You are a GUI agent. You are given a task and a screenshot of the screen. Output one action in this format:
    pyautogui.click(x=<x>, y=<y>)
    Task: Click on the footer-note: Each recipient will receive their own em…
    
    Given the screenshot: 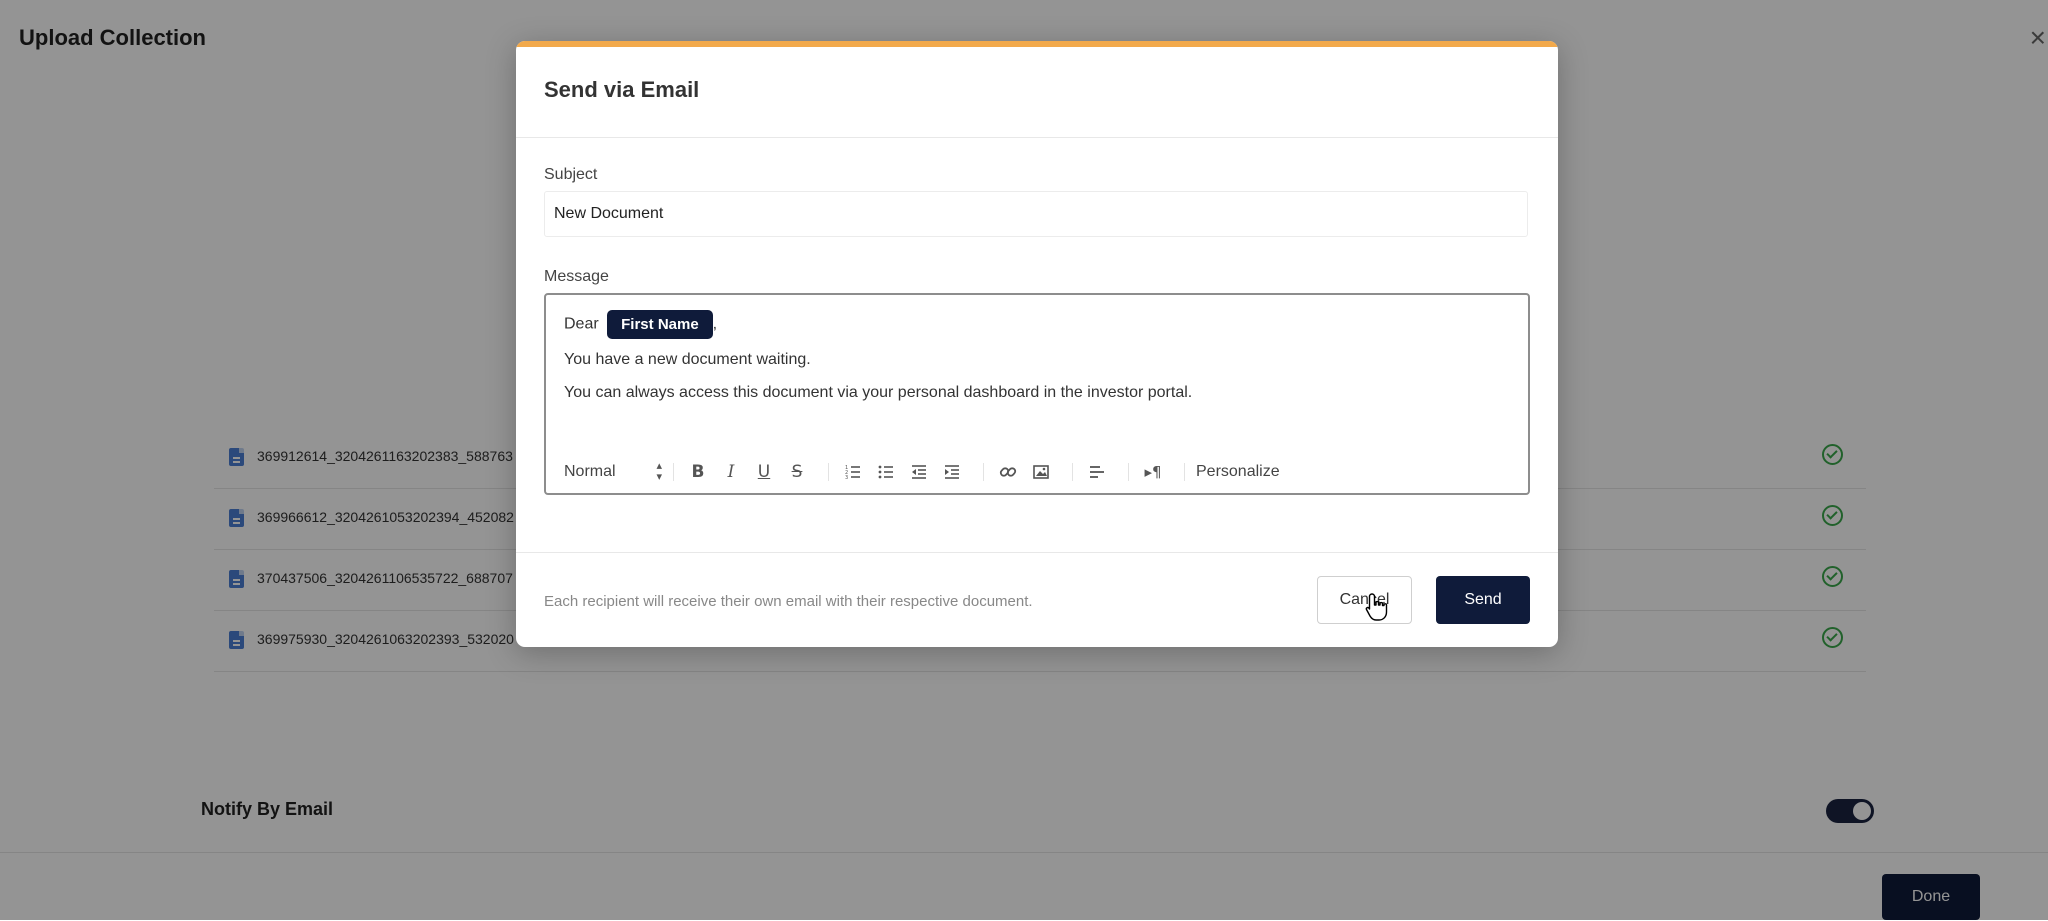 What is the action you would take?
    pyautogui.click(x=788, y=601)
    